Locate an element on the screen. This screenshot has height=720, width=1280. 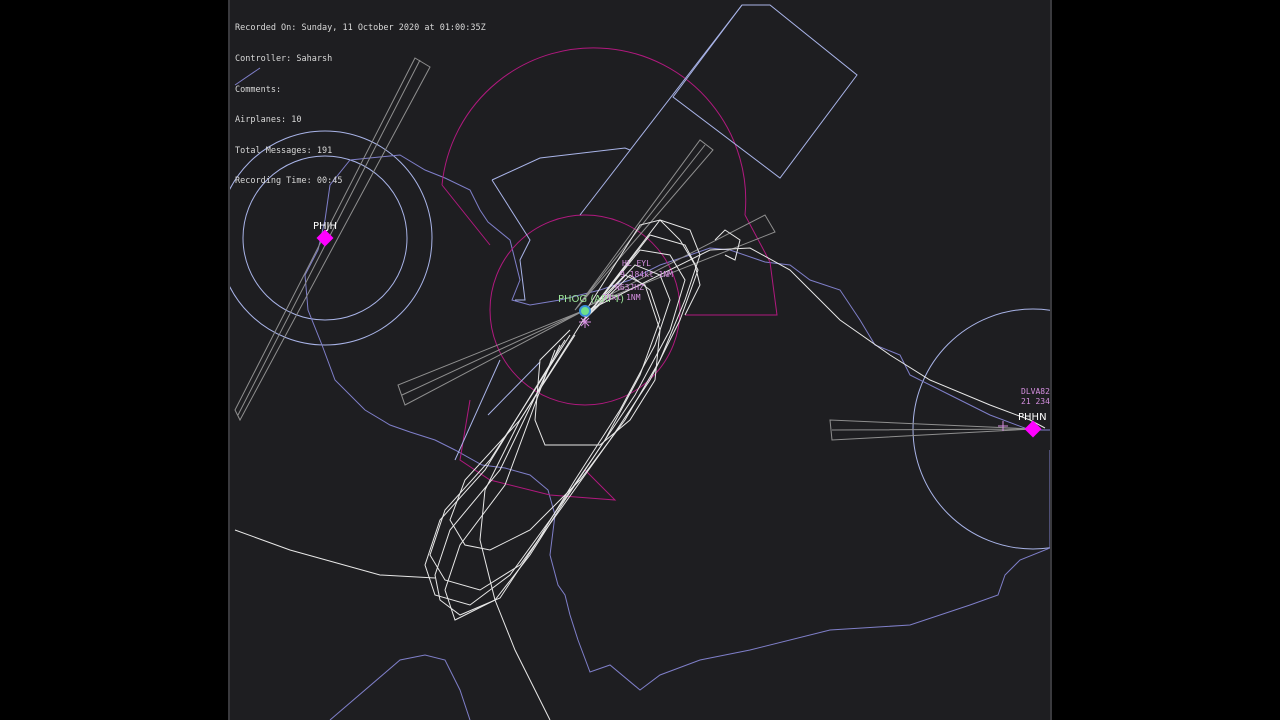
aircraft-tag-3-callsign: N63JHZ is located at coordinates (629, 287).